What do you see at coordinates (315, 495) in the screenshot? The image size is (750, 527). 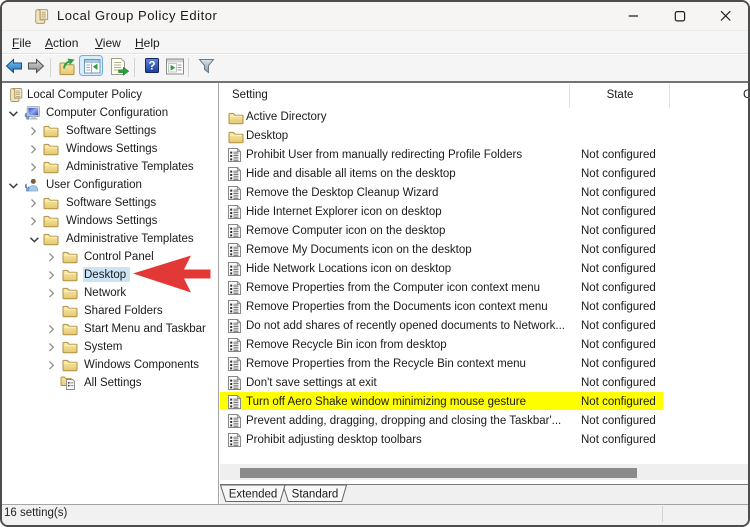 I see `svg-text: Standard` at bounding box center [315, 495].